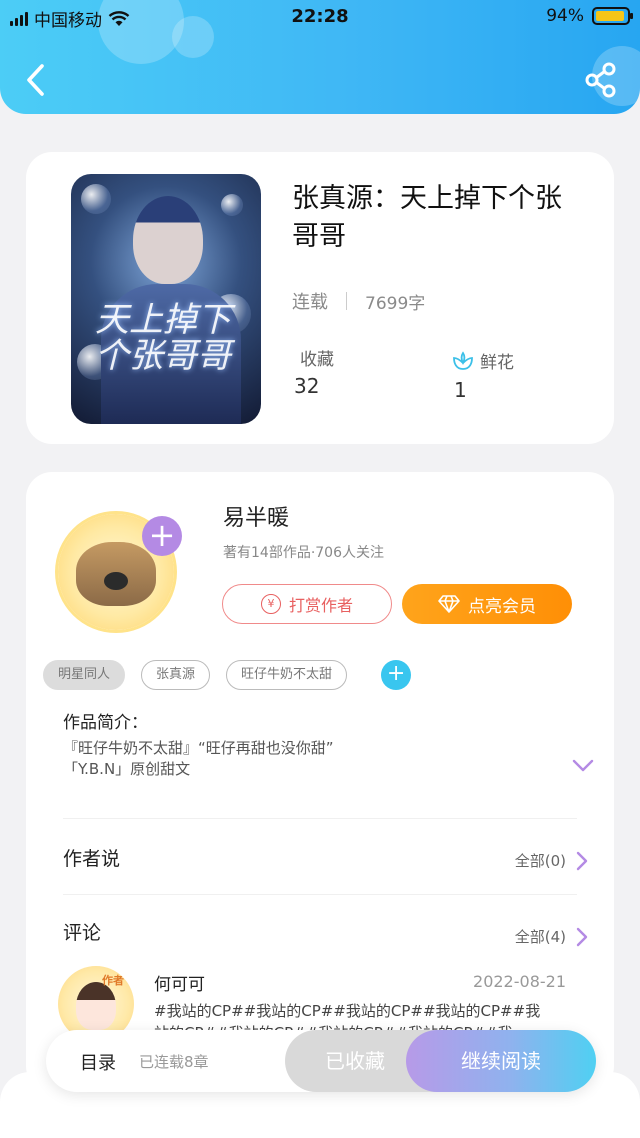 The height and width of the screenshot is (1138, 640). Describe the element at coordinates (501, 1061) in the screenshot. I see `continue-reading-button: 继续阅读` at that location.